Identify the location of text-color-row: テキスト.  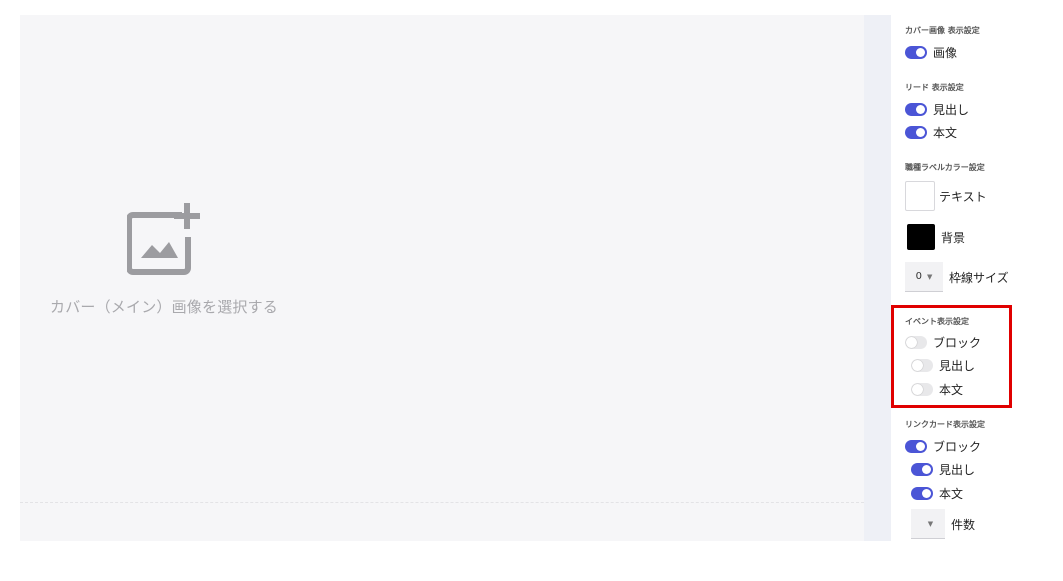
(946, 196).